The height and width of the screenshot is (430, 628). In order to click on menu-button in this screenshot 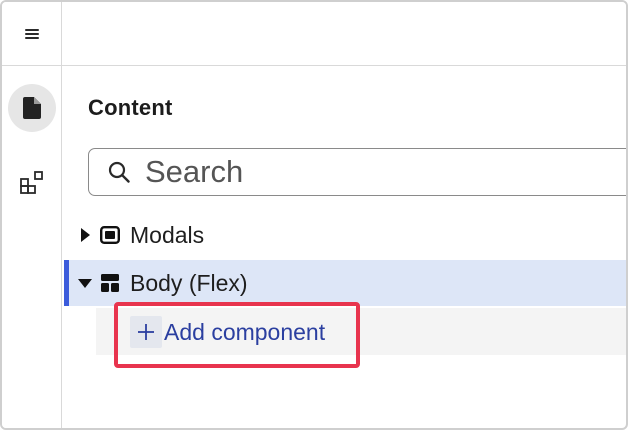, I will do `click(32, 34)`.